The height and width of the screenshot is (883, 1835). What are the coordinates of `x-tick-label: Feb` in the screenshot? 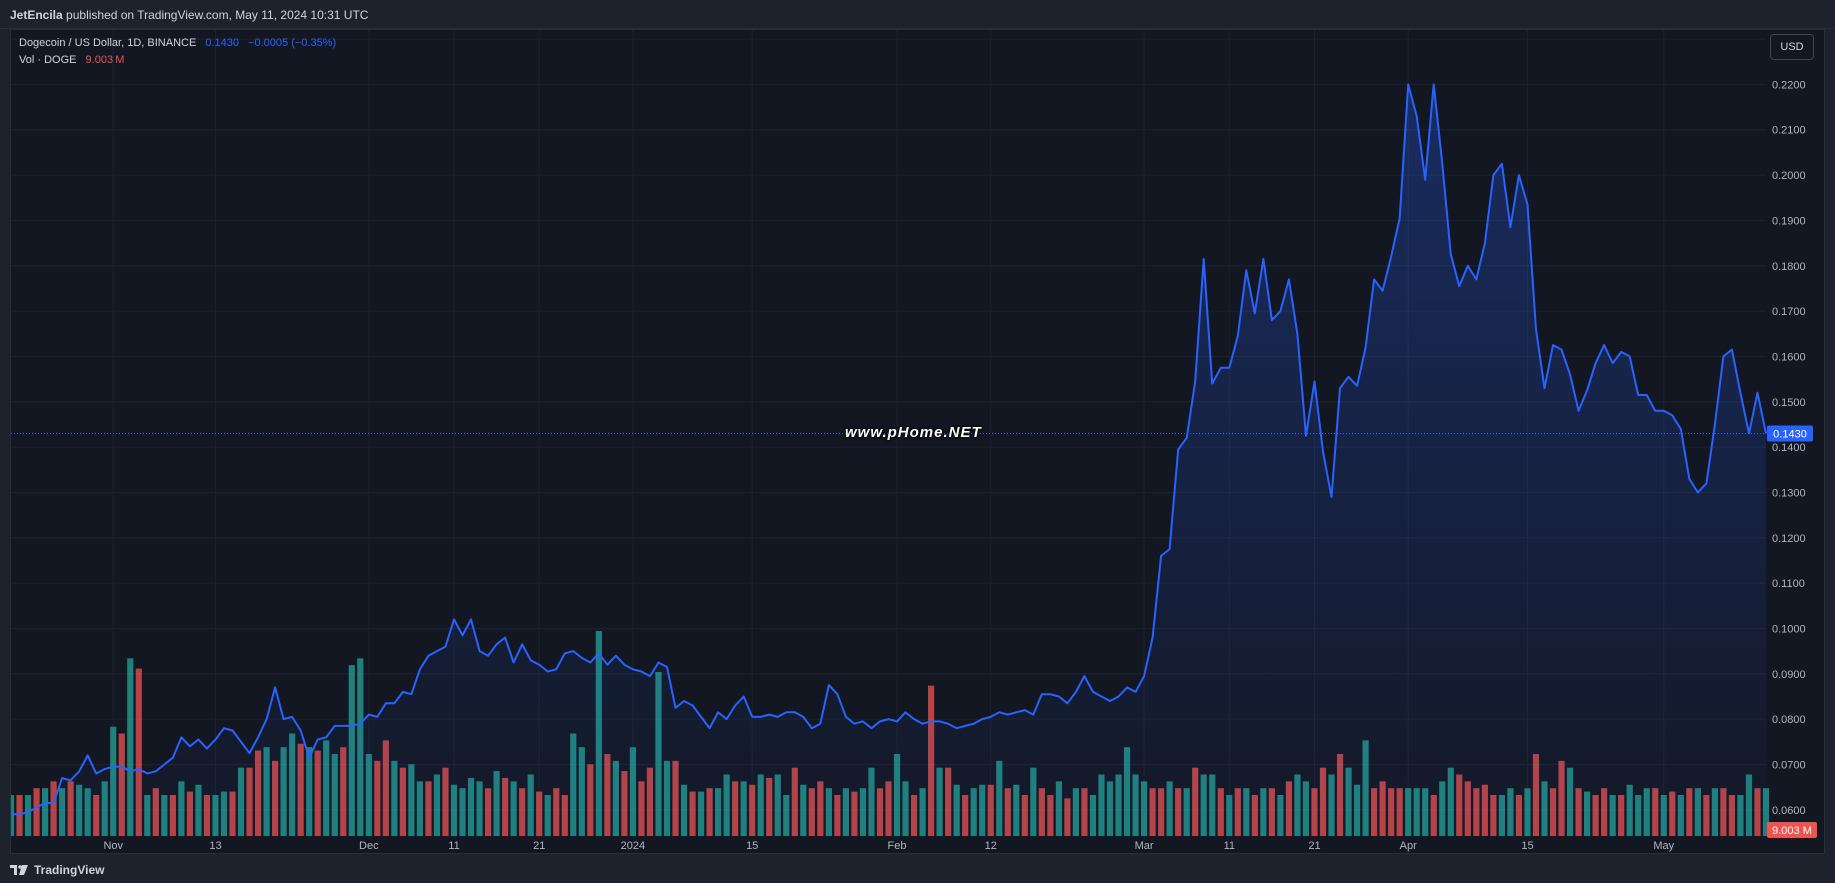 It's located at (897, 846).